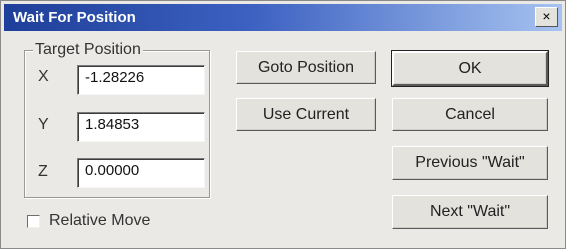  Describe the element at coordinates (283, 17) in the screenshot. I see `title-bar: Wait For Position ×` at that location.